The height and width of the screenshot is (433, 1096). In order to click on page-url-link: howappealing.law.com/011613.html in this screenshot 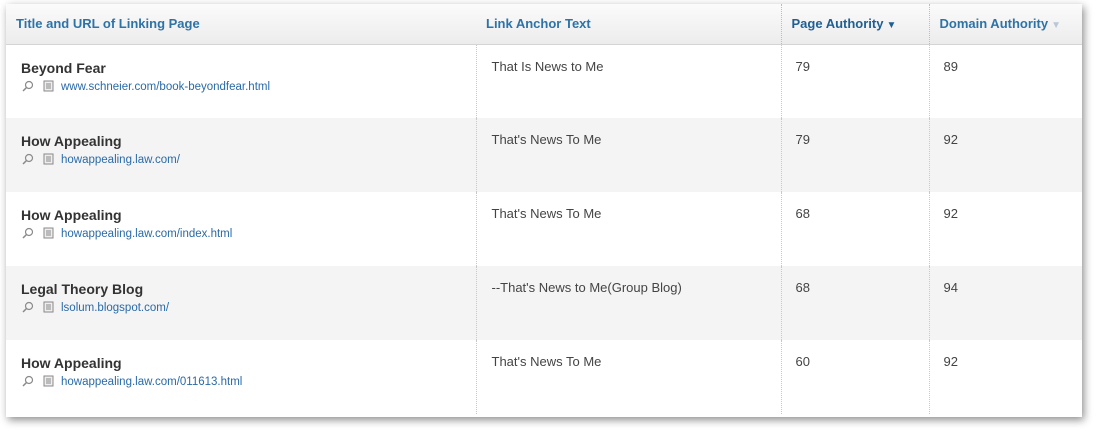, I will do `click(151, 382)`.